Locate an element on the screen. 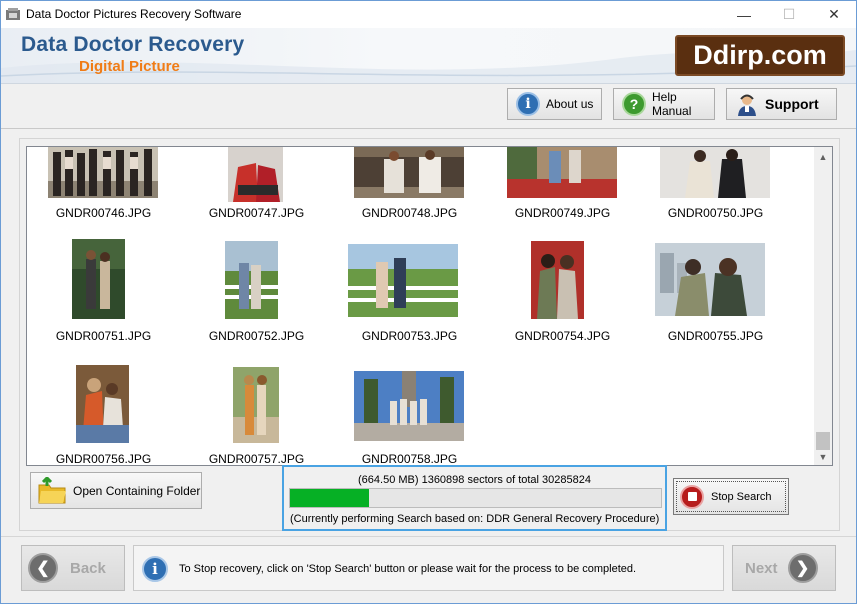 The image size is (857, 604). brand-logo: Ddirp.com is located at coordinates (760, 55).